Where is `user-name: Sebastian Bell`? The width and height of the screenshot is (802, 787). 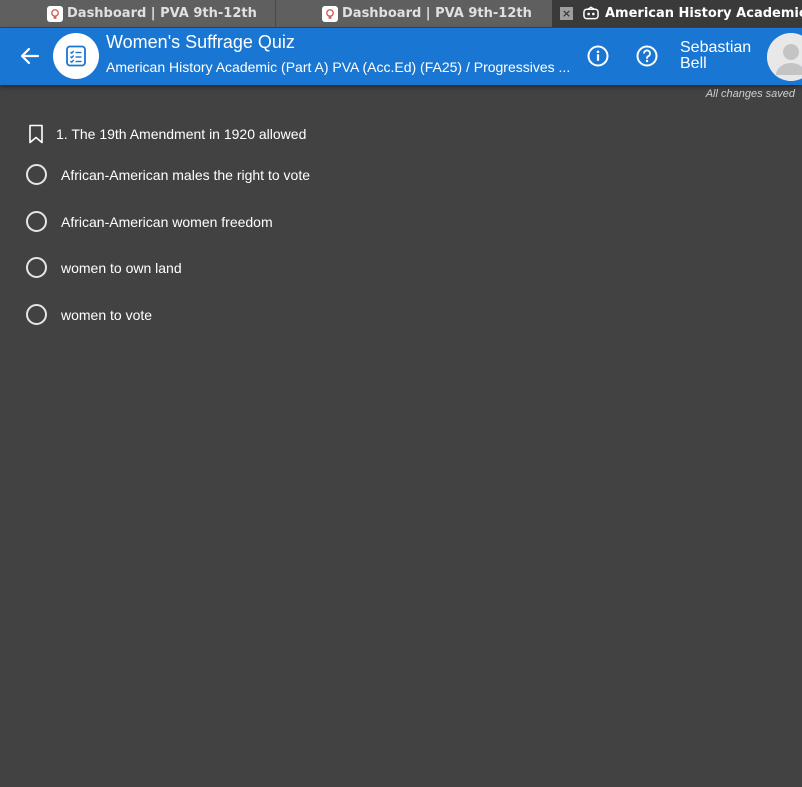 user-name: Sebastian Bell is located at coordinates (720, 56).